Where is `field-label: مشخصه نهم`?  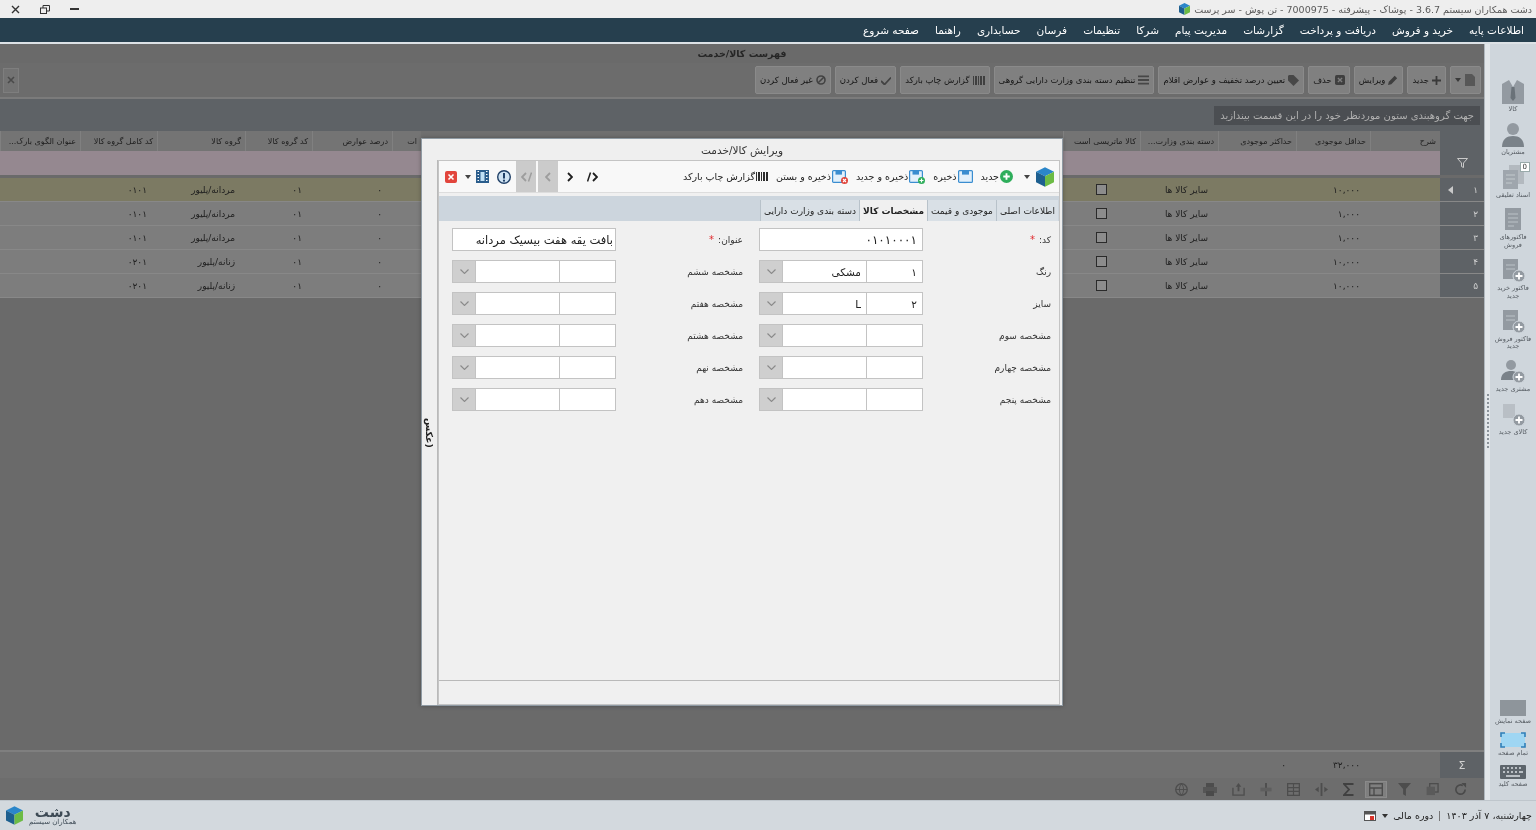
field-label: مشخصه نهم is located at coordinates (719, 367).